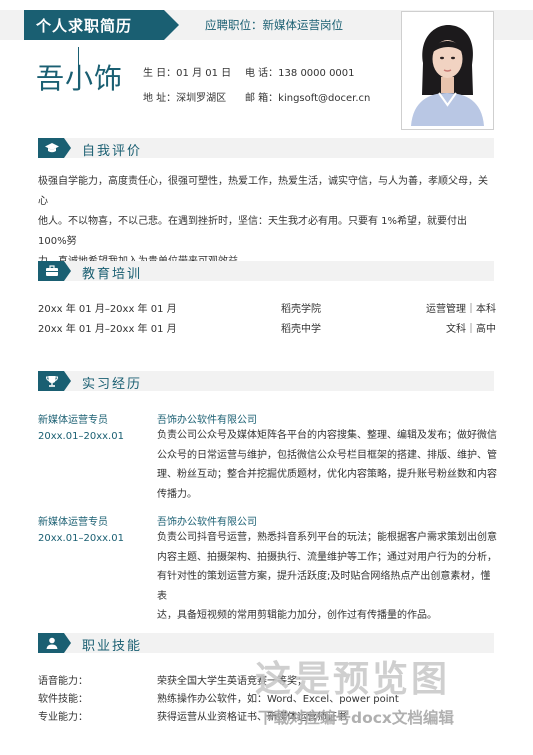 The height and width of the screenshot is (755, 533). What do you see at coordinates (301, 329) in the screenshot?
I see `edu-school: 稻壳中学` at bounding box center [301, 329].